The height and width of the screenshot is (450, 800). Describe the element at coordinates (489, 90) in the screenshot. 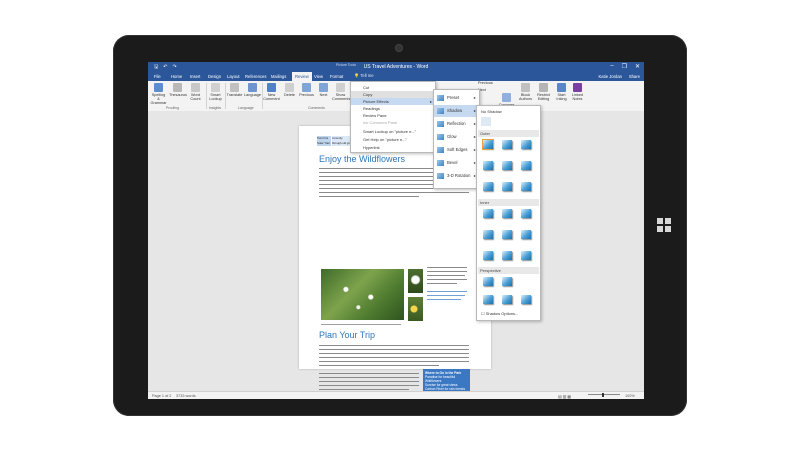

I see `next-small-button: Next` at that location.